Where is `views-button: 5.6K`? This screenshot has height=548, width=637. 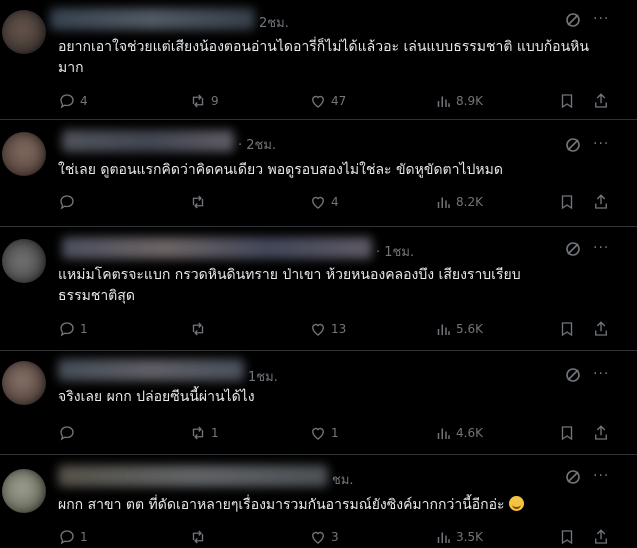 views-button: 5.6K is located at coordinates (458, 329).